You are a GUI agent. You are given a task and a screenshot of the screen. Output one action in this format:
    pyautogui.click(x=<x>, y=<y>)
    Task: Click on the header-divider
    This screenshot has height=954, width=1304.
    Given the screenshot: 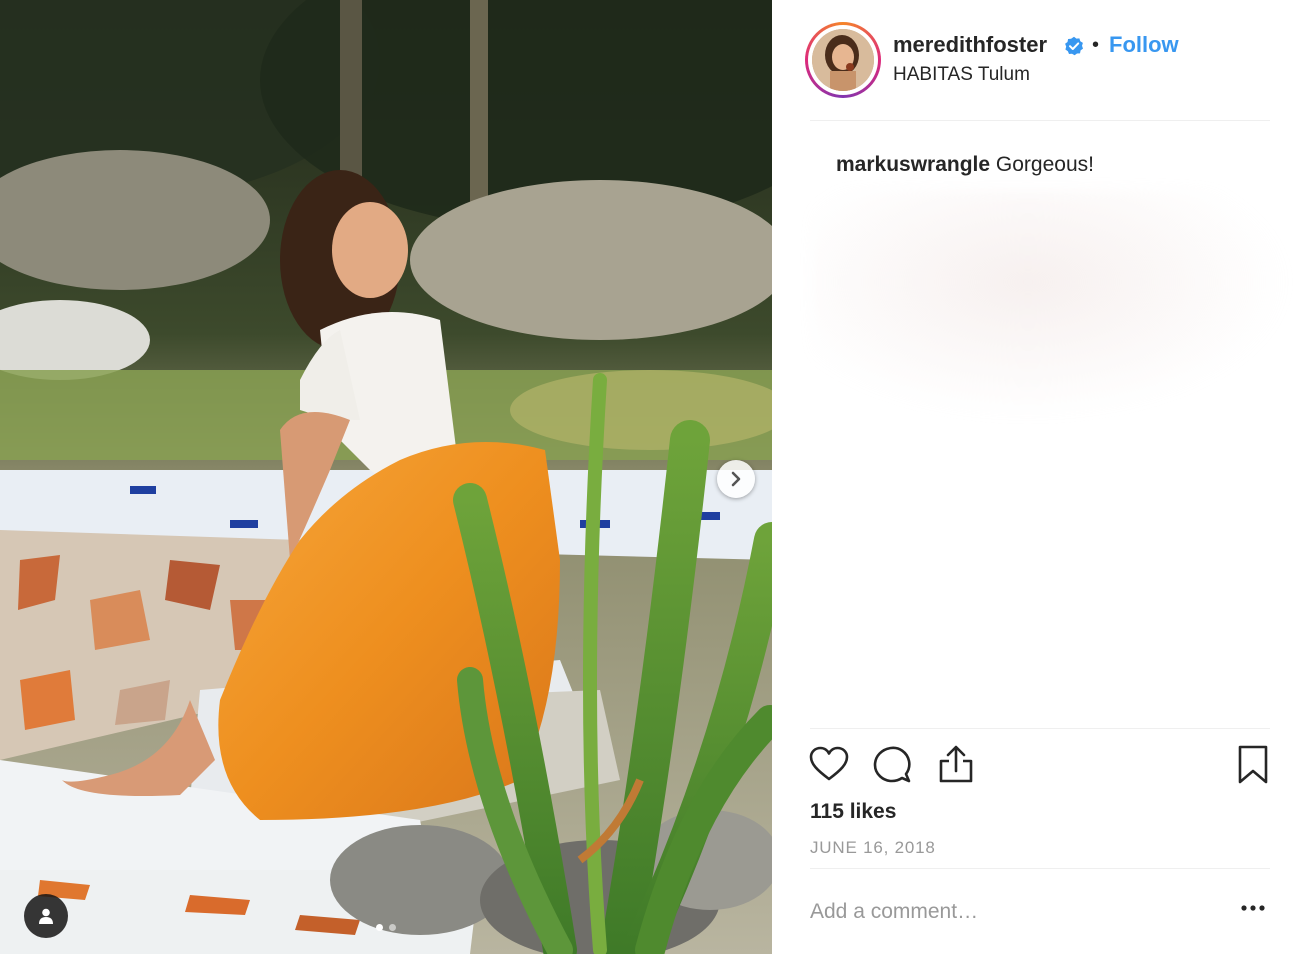 What is the action you would take?
    pyautogui.click(x=1040, y=120)
    